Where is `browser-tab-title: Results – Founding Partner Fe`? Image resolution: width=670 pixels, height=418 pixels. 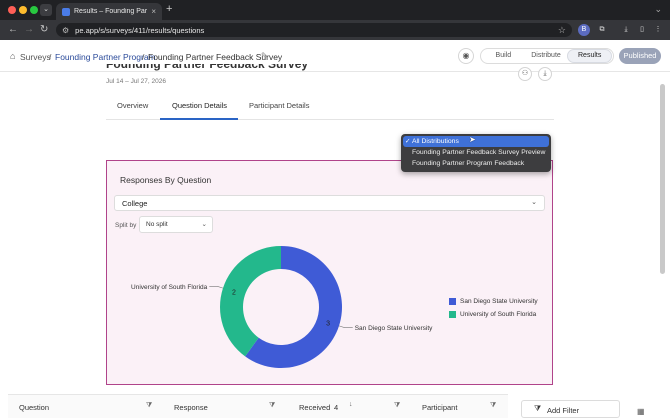
browser-tab-title: Results – Founding Partner Fe is located at coordinates (111, 11).